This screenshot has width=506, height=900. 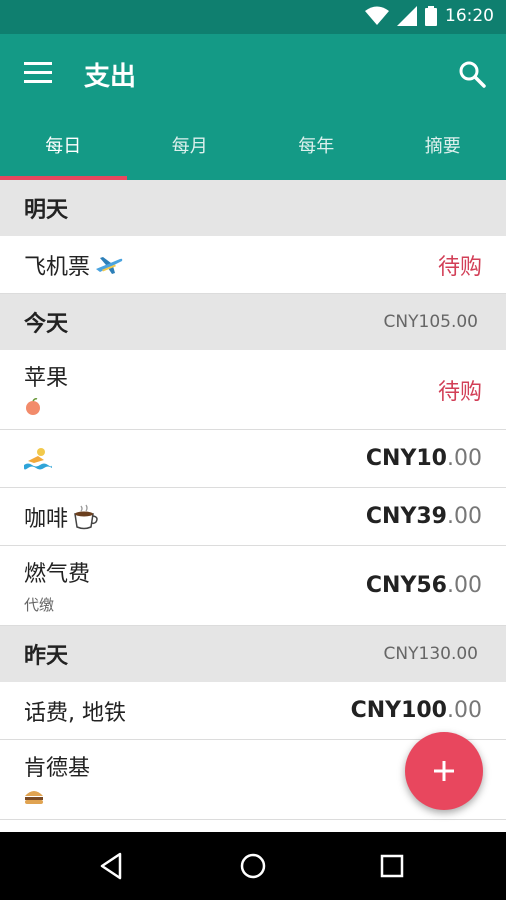 What do you see at coordinates (39, 605) in the screenshot?
I see `expense-note: 代缴` at bounding box center [39, 605].